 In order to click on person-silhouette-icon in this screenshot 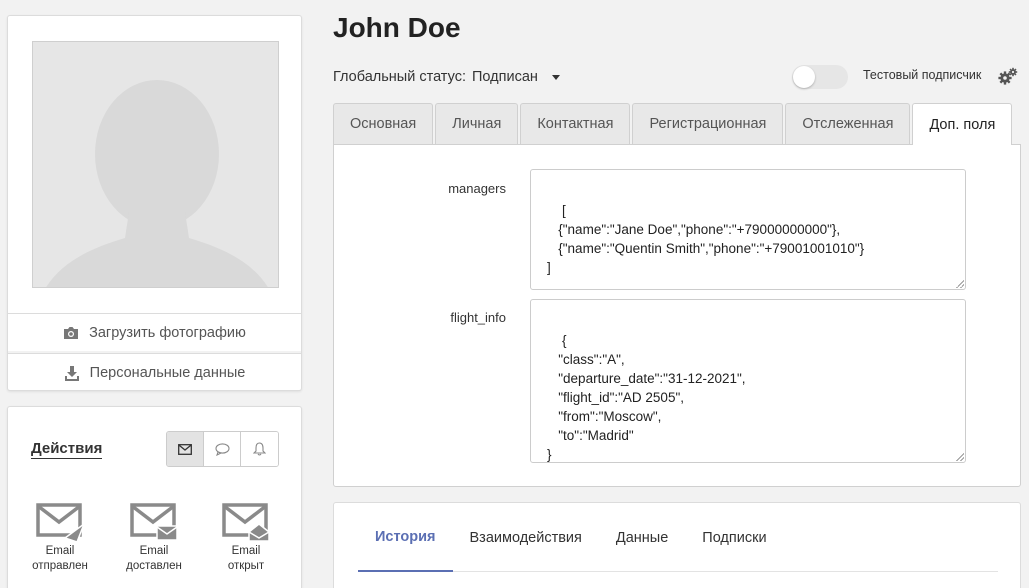, I will do `click(155, 164)`.